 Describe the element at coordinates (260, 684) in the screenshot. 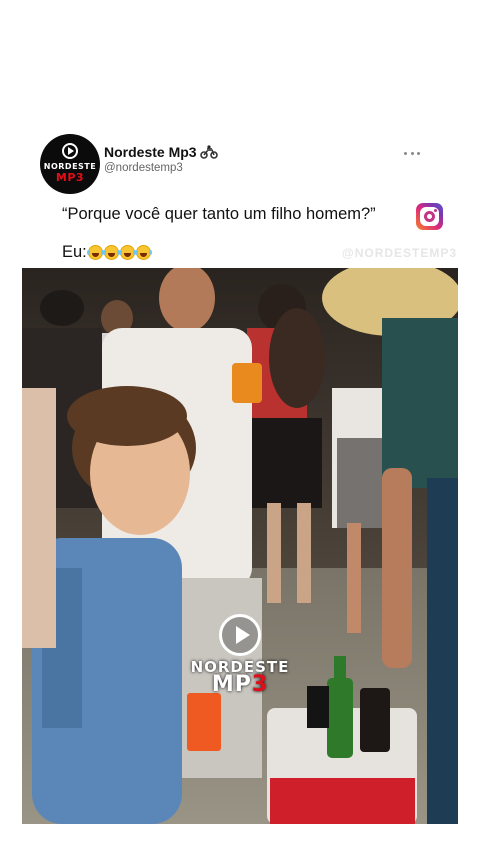

I see `watermark-text-3: 3` at that location.